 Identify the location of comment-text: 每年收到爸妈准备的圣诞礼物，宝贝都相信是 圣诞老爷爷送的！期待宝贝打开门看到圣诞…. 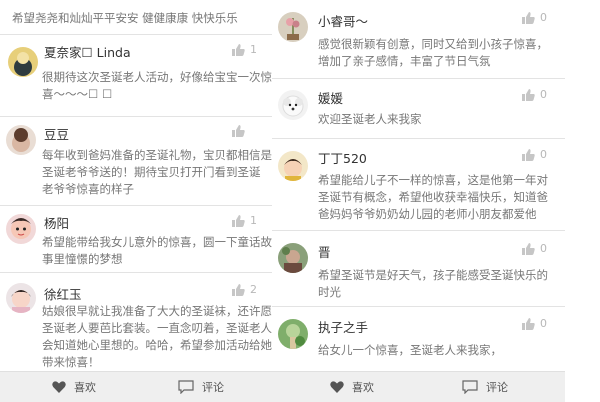
(157, 172).